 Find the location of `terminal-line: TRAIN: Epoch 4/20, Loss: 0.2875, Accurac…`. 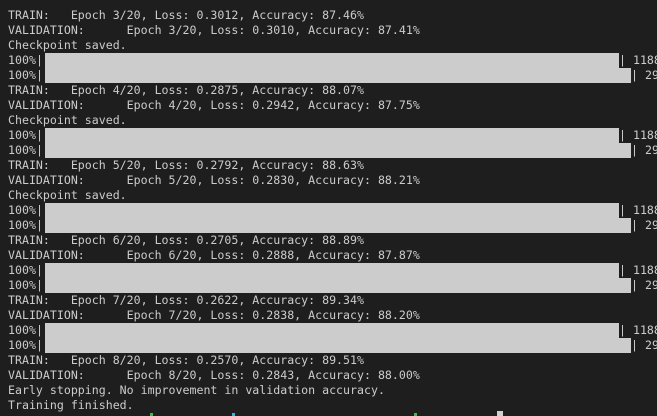

terminal-line: TRAIN: Epoch 4/20, Loss: 0.2875, Accurac… is located at coordinates (186, 90).